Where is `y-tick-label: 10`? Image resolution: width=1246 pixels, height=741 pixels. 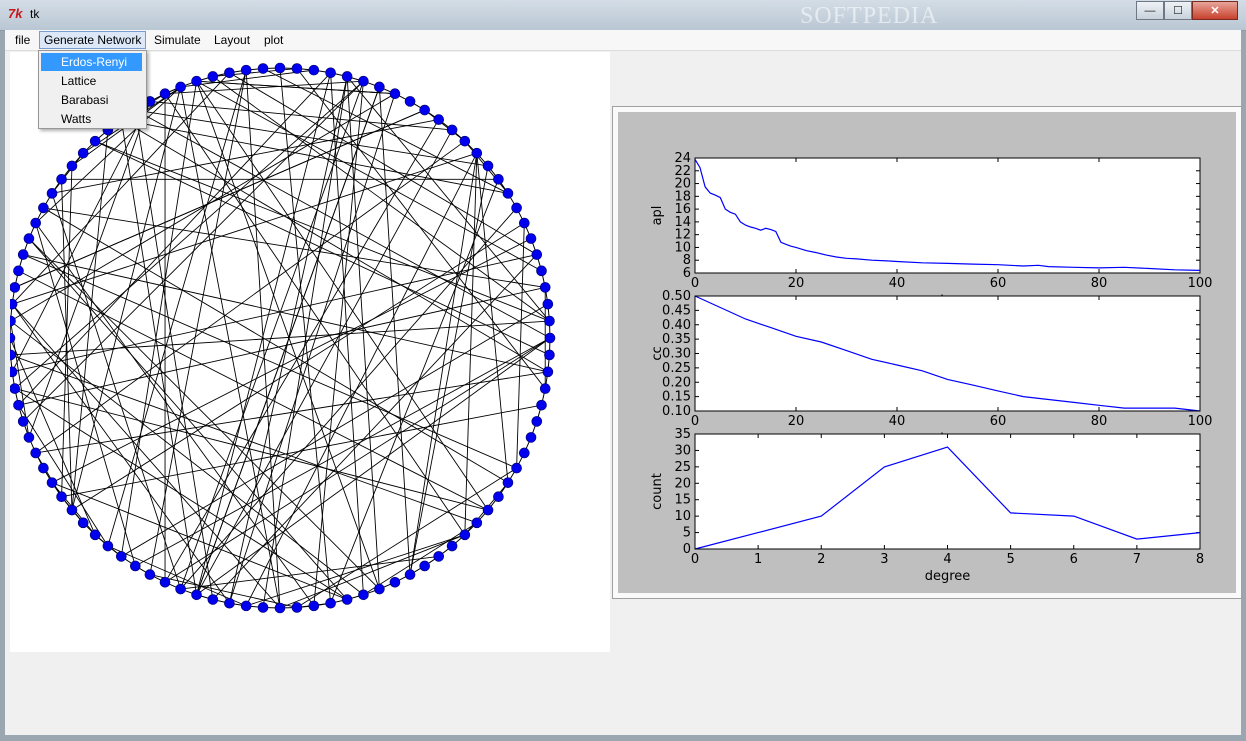
y-tick-label: 10 is located at coordinates (682, 516).